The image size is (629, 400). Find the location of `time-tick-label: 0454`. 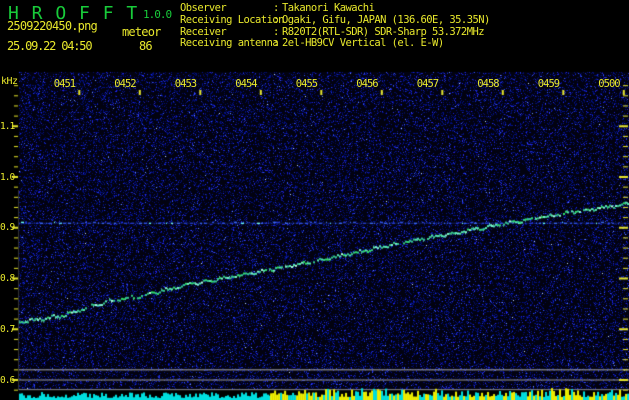

time-tick-label: 0454 is located at coordinates (246, 84).